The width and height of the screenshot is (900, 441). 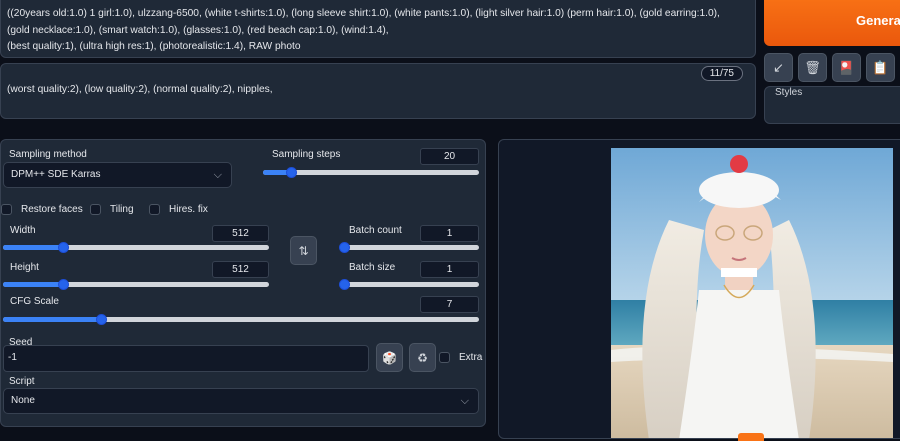 I want to click on dice-icon: 🎲, so click(x=389, y=357).